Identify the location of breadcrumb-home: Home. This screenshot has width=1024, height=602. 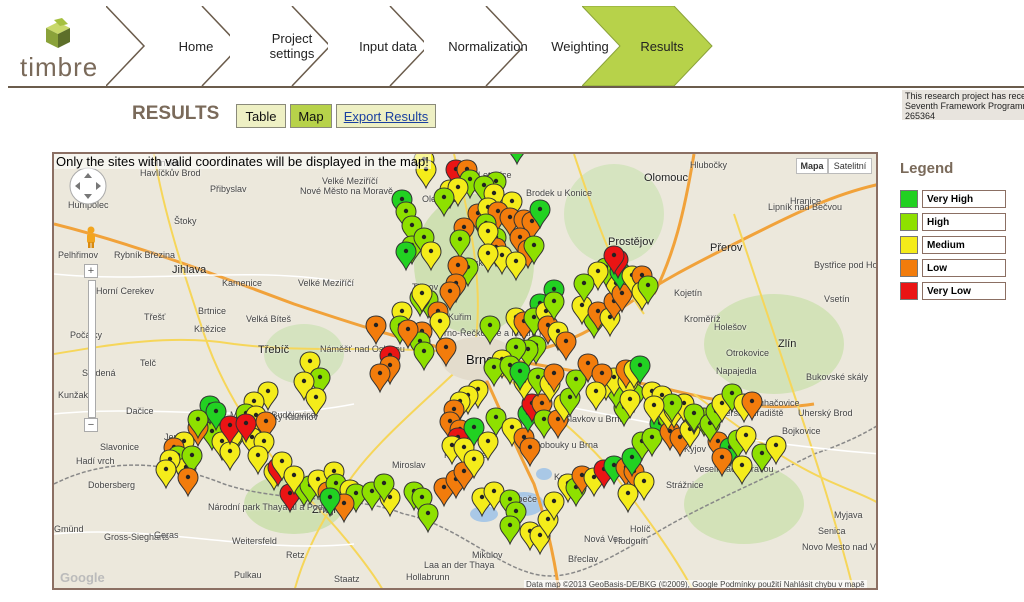
(168, 46).